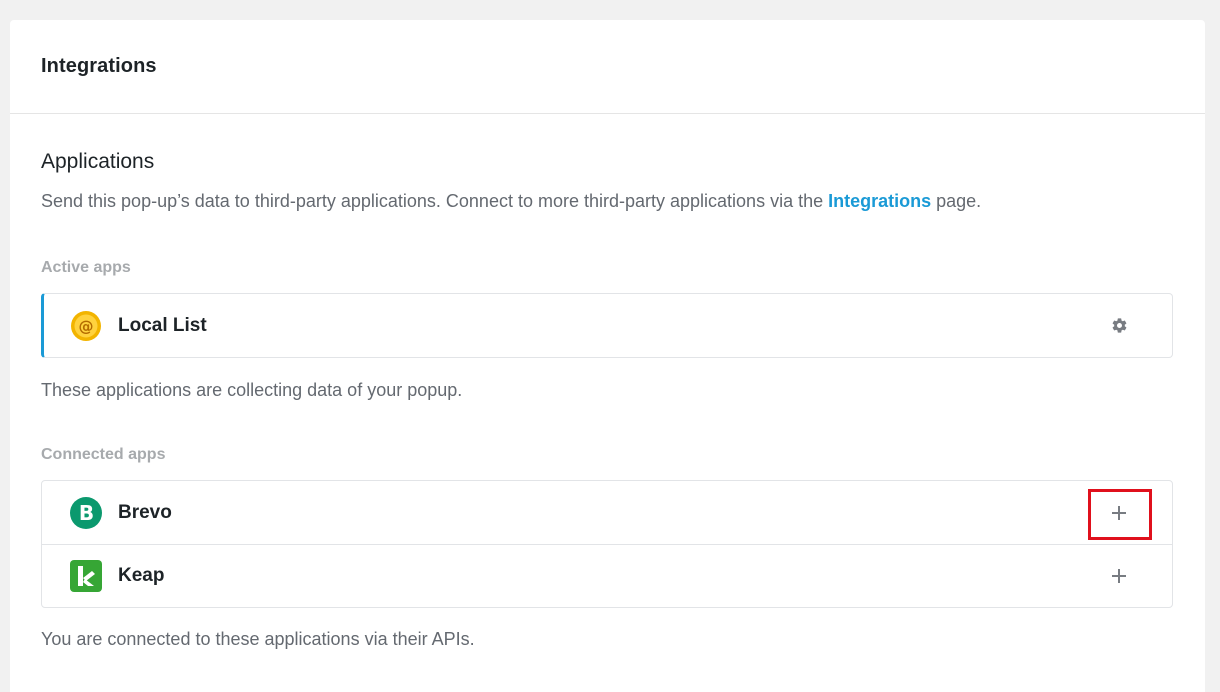  I want to click on app-row-brevo: B Brevo, so click(607, 512).